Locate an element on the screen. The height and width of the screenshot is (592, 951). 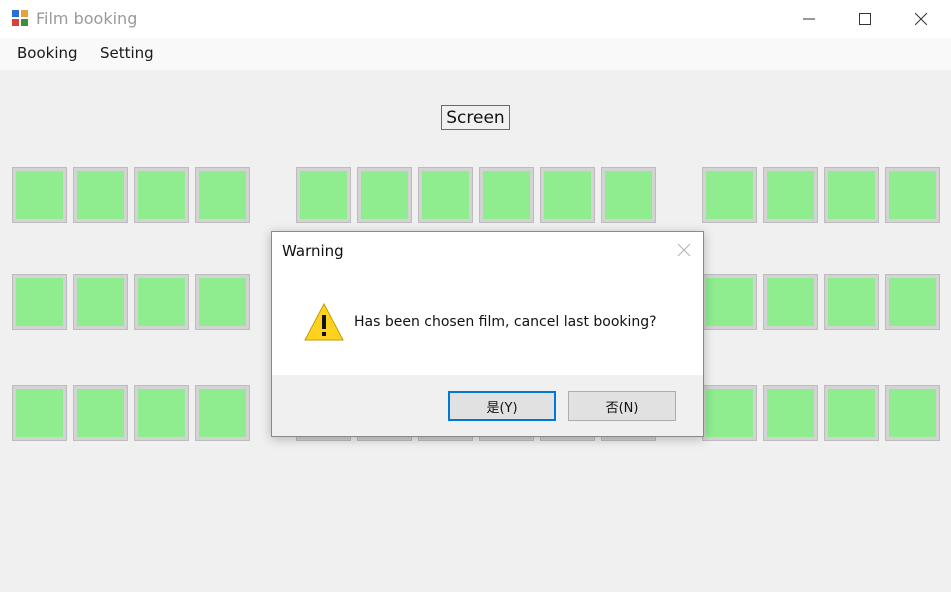
close-button is located at coordinates (921, 19).